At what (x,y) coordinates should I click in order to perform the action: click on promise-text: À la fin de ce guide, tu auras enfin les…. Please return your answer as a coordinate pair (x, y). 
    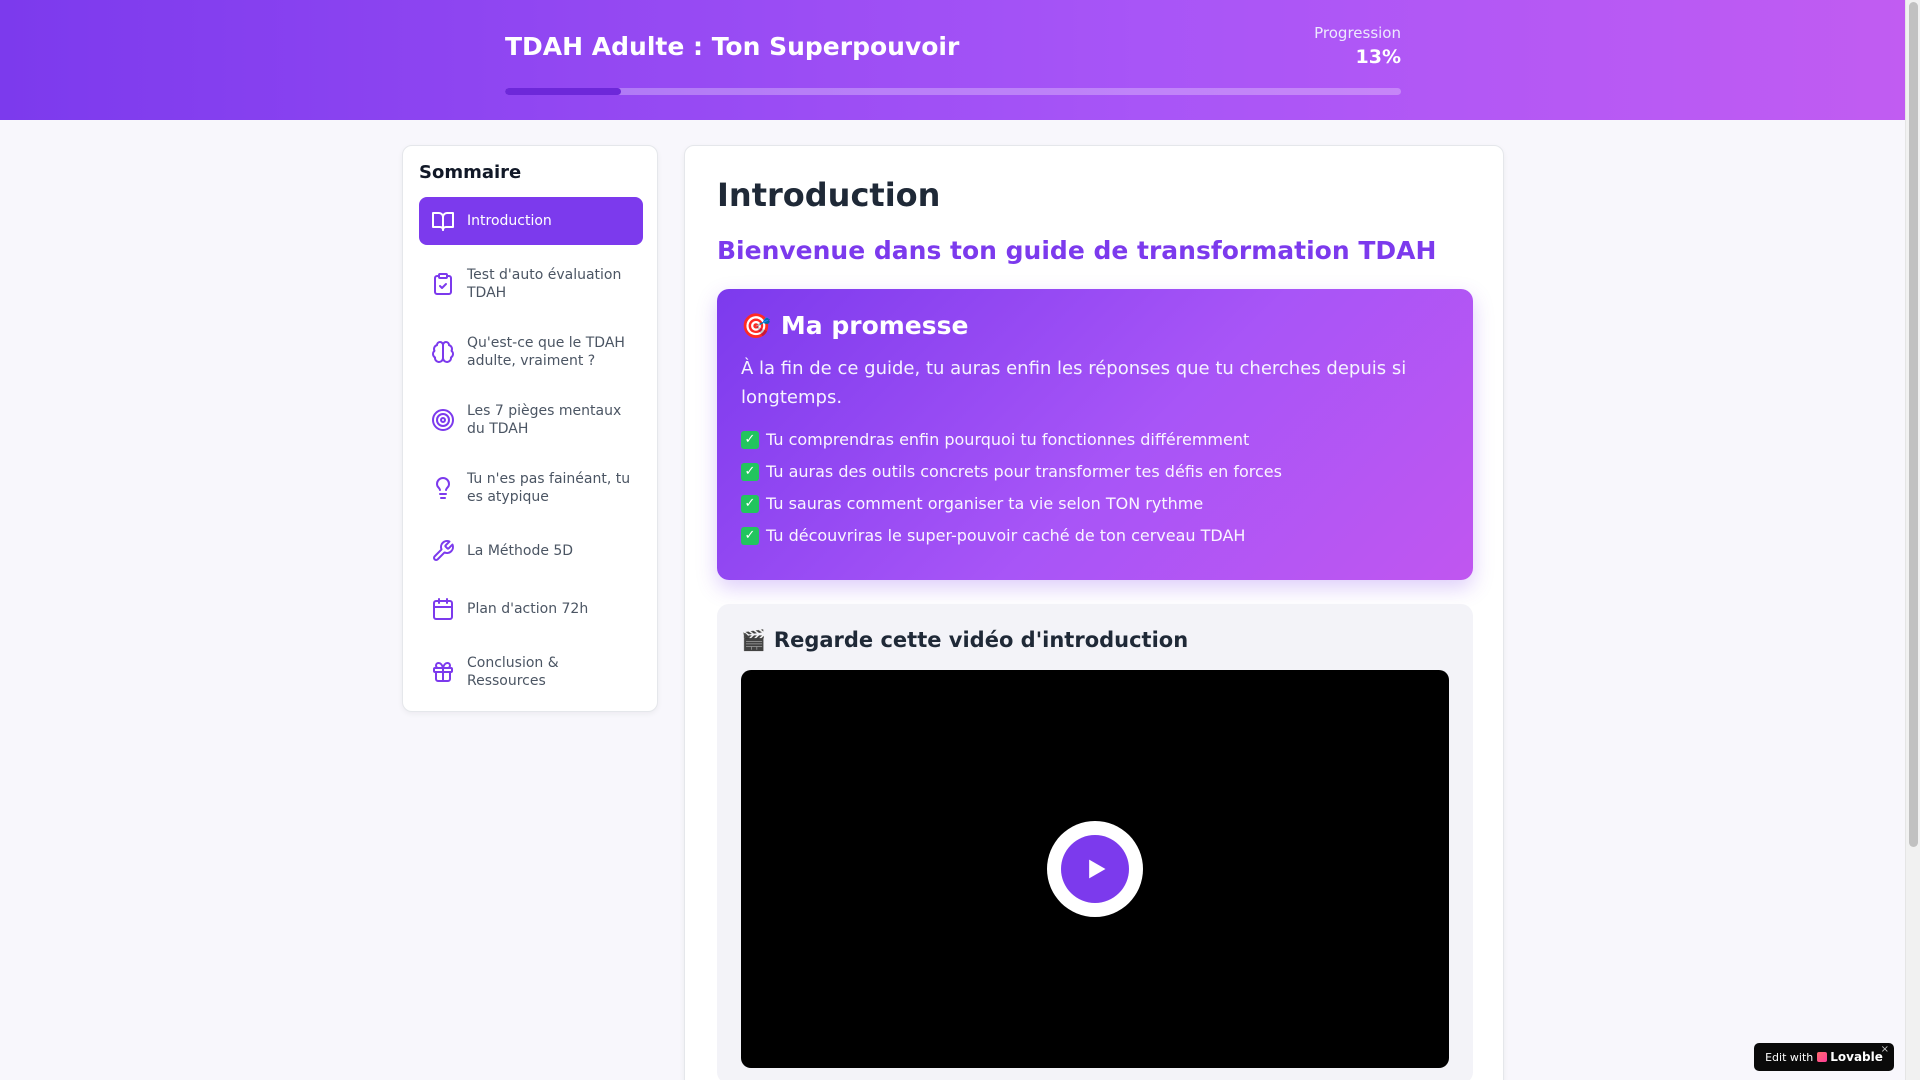
    Looking at the image, I should click on (1074, 383).